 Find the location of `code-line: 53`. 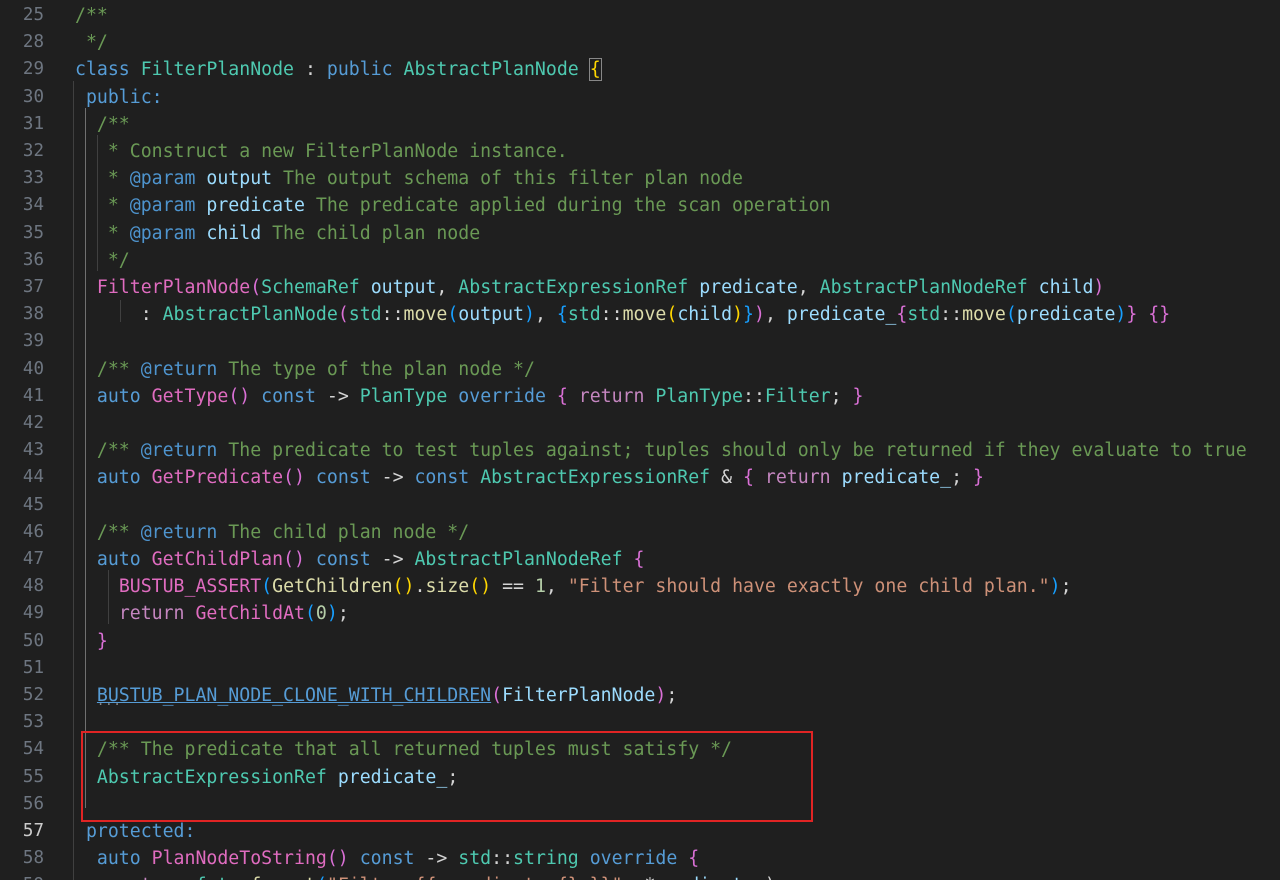

code-line: 53 is located at coordinates (640, 722).